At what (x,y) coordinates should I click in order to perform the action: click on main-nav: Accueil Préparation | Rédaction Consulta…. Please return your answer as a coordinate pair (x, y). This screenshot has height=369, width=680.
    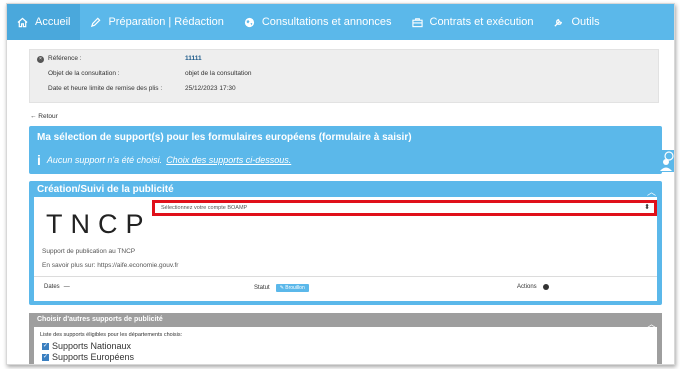
    Looking at the image, I should click on (340, 22).